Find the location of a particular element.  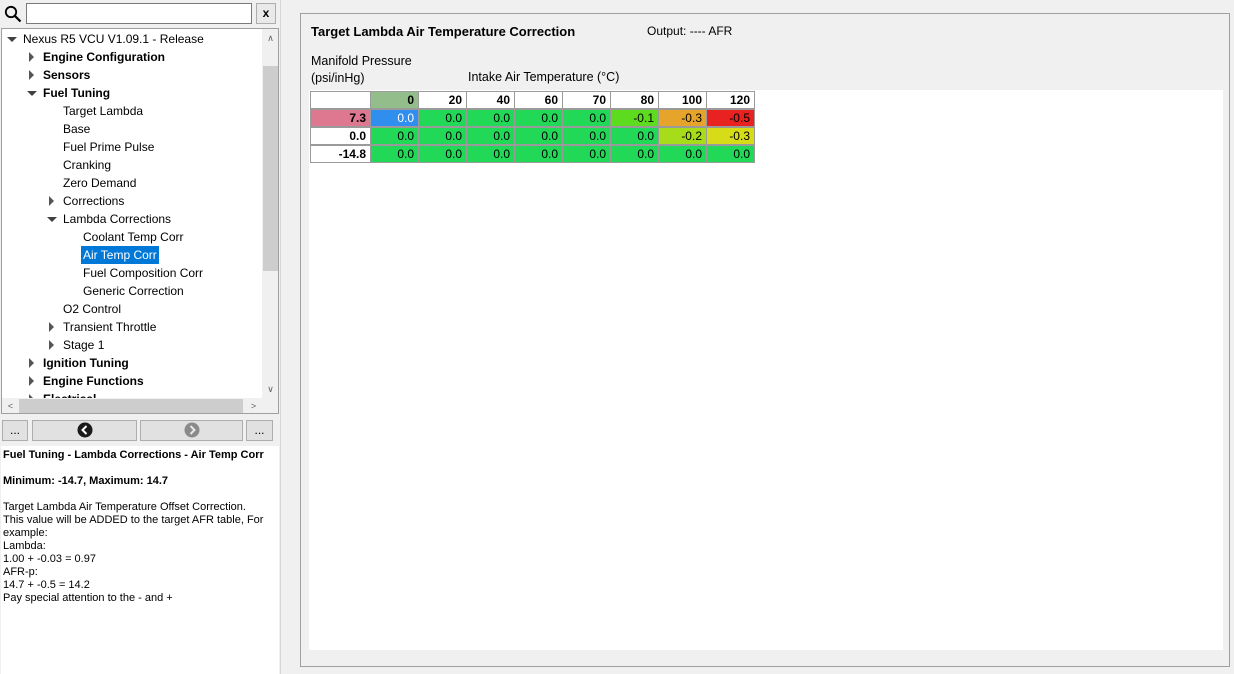

tree-item: Generic Correction is located at coordinates (132, 291).